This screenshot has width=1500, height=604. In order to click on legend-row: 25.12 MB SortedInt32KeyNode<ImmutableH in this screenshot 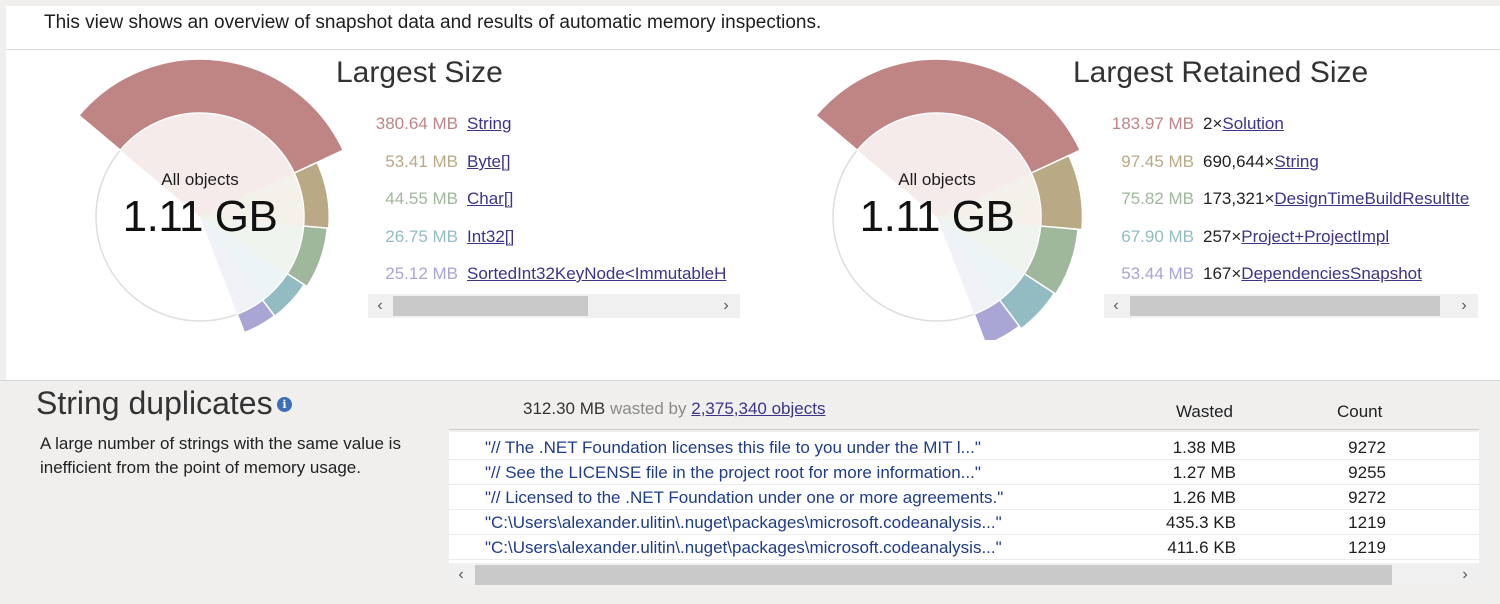, I will do `click(554, 276)`.